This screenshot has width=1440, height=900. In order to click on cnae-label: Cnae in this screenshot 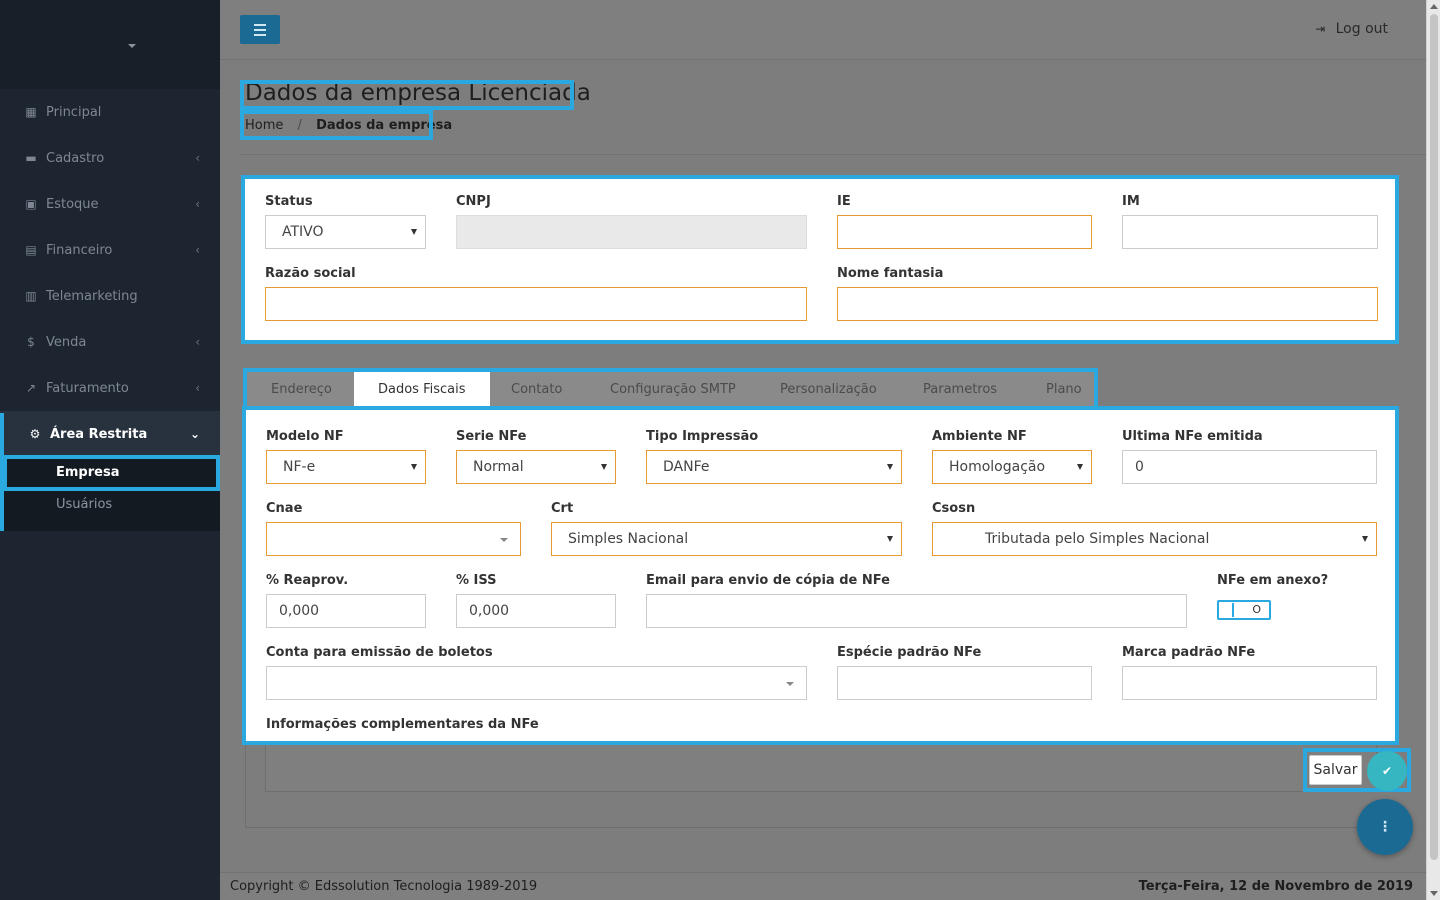, I will do `click(284, 508)`.